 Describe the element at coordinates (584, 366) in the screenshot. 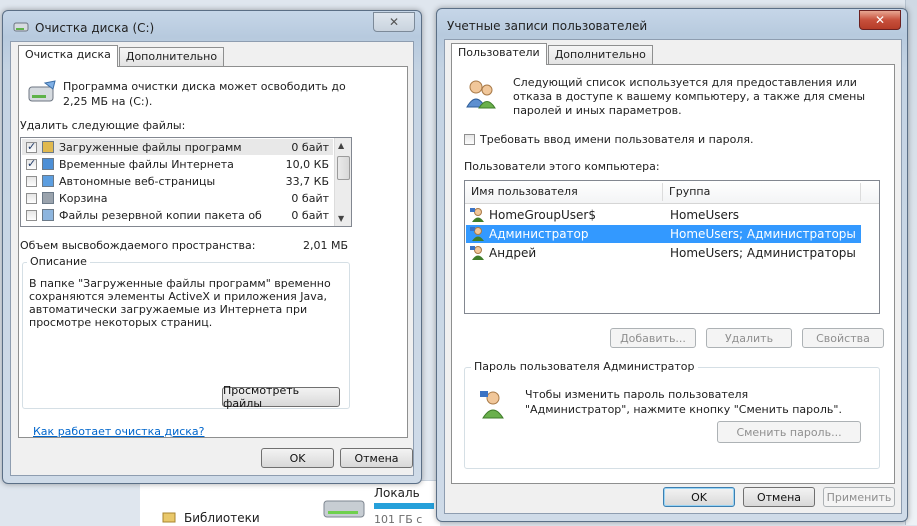

I see `password-group-label: Пароль пользователя Администратор` at that location.